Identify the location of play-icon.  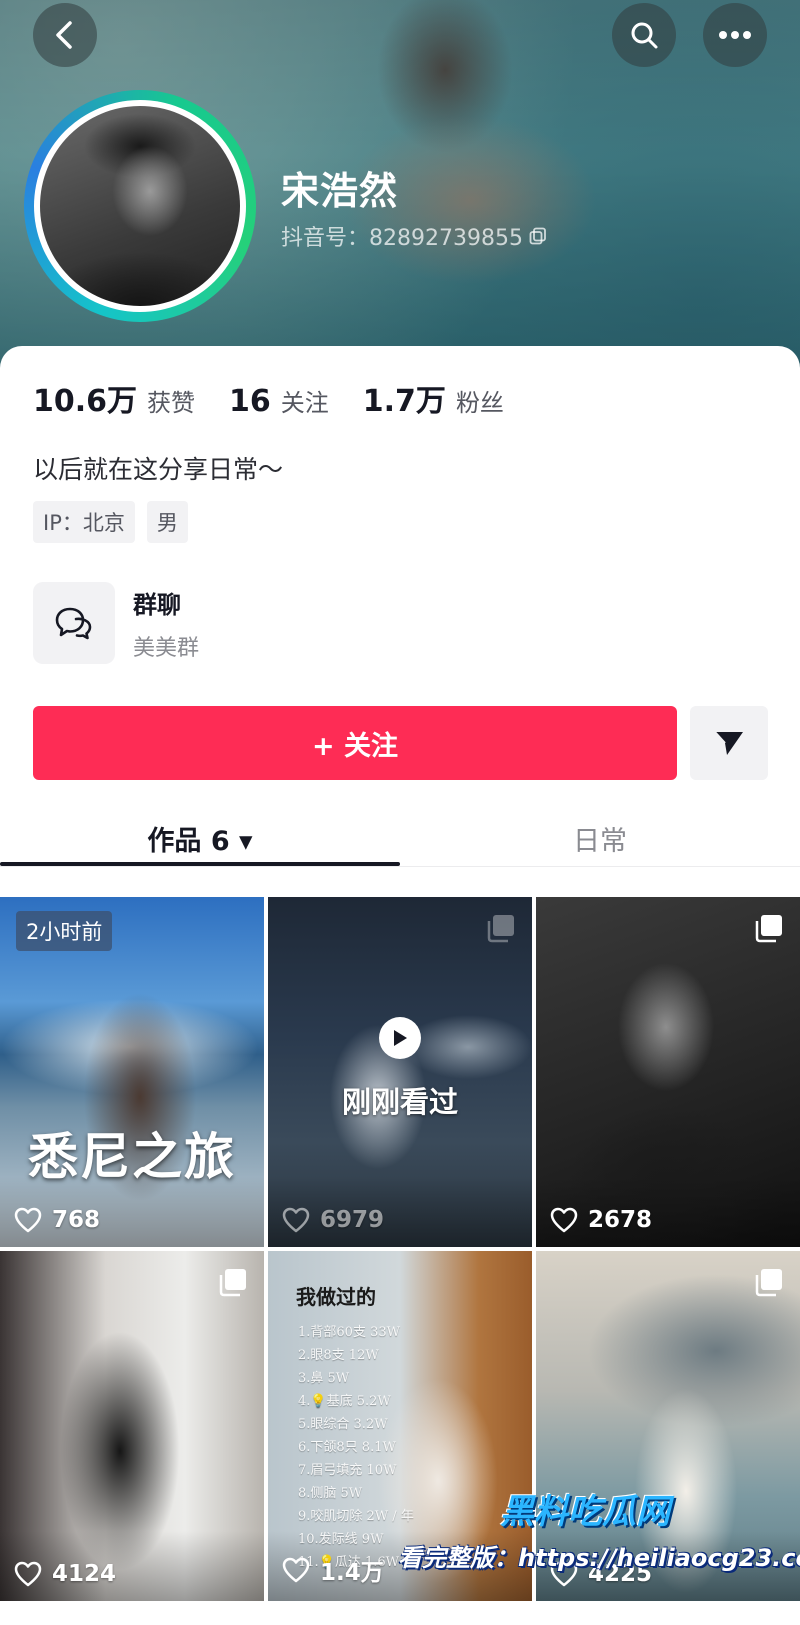
(400, 1038).